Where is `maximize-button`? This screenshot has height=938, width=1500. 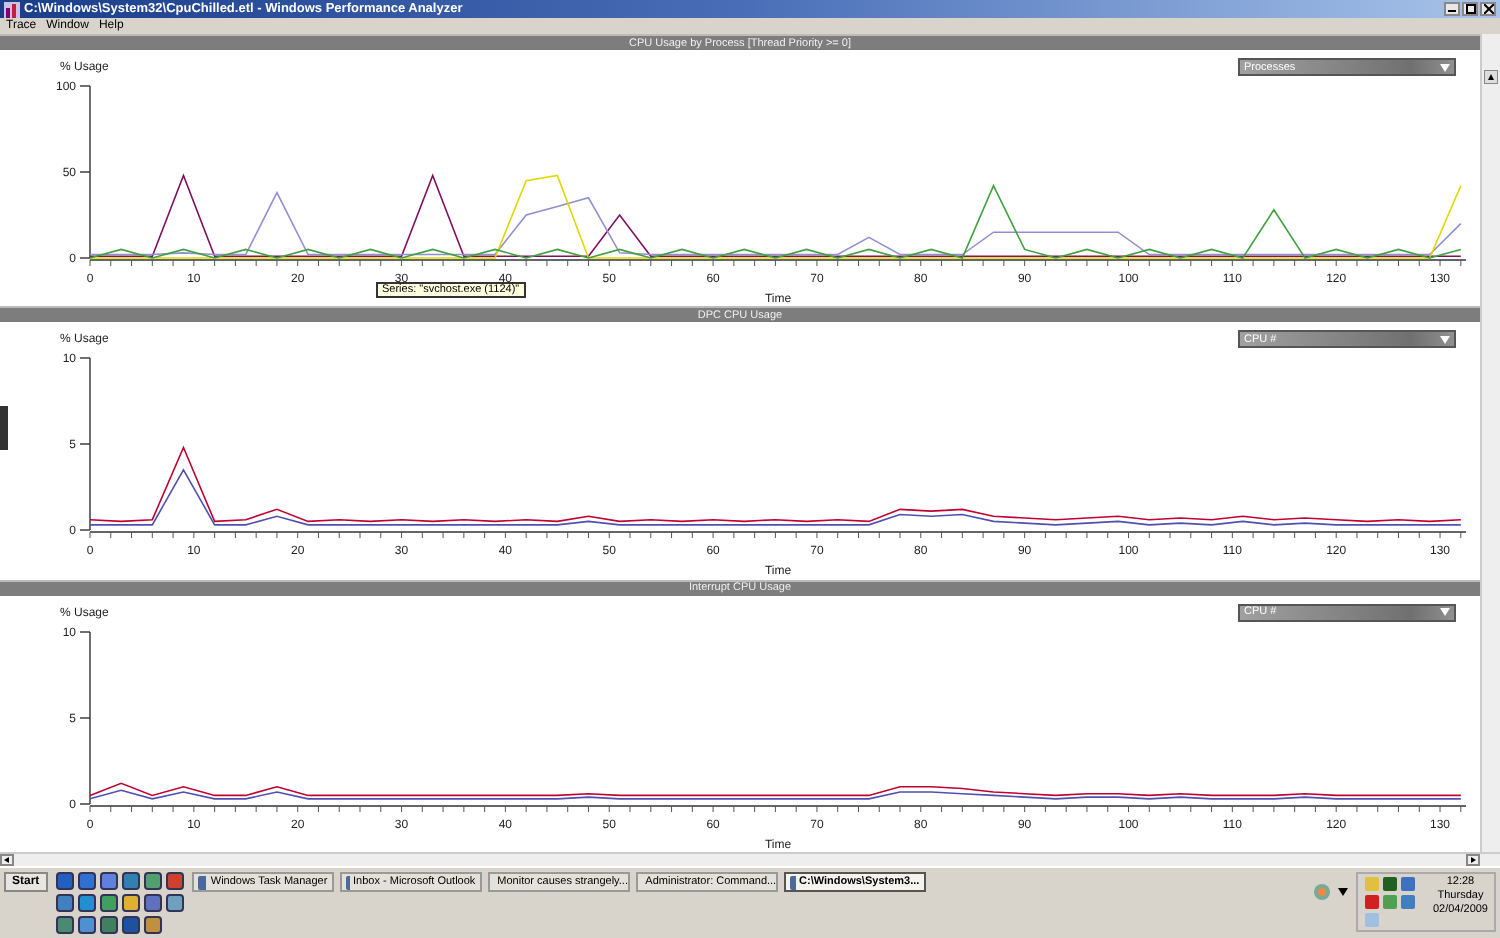 maximize-button is located at coordinates (1470, 9).